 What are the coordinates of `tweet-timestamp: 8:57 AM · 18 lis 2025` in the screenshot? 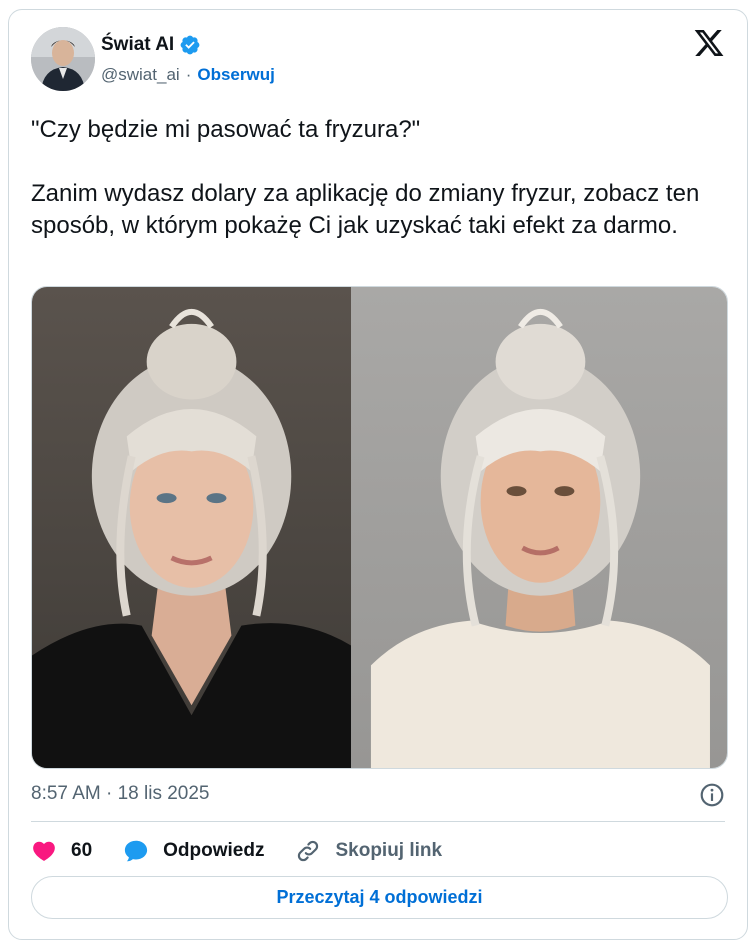 It's located at (120, 794).